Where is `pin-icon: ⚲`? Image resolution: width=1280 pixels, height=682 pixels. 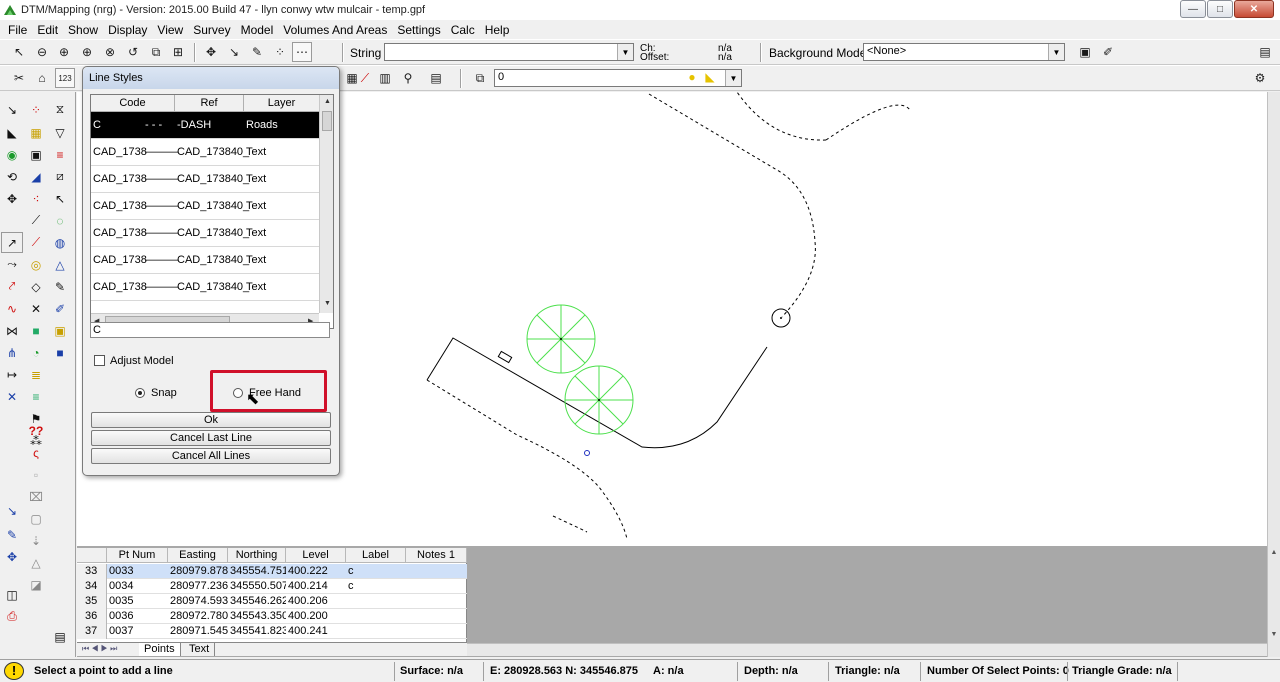
pin-icon: ⚲ is located at coordinates (408, 78).